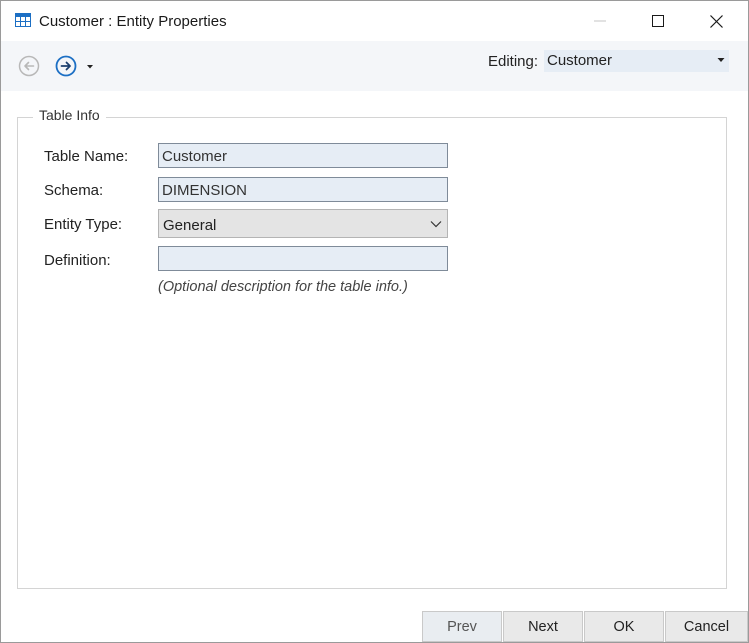 This screenshot has height=643, width=749. What do you see at coordinates (462, 626) in the screenshot?
I see `prev-button: Prev` at bounding box center [462, 626].